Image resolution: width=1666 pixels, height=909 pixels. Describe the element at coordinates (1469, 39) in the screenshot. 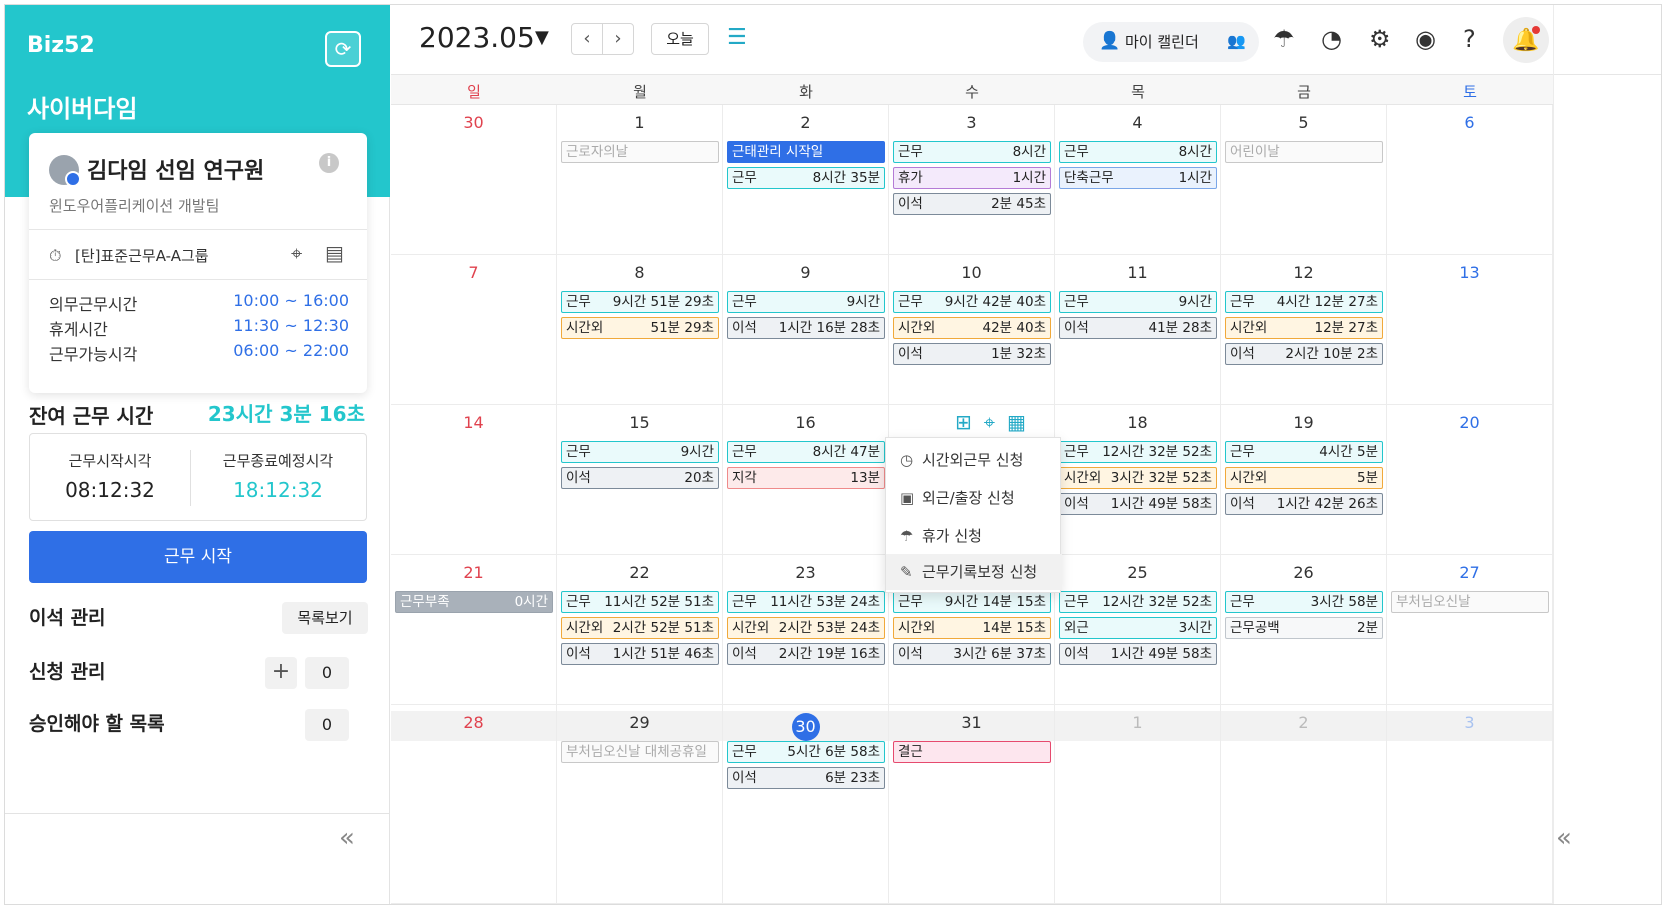

I see `help-icon: ?` at that location.